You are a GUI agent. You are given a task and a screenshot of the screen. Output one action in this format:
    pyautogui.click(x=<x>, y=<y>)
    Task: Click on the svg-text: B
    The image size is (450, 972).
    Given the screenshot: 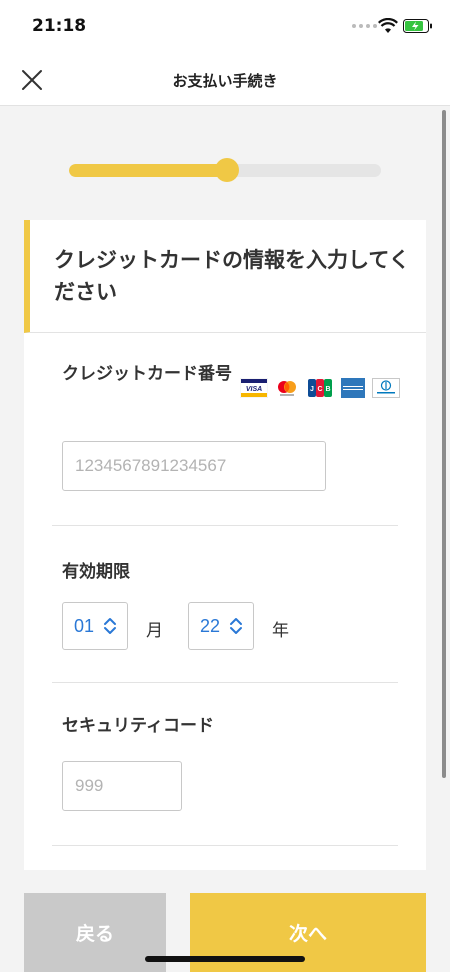 What is the action you would take?
    pyautogui.click(x=327, y=389)
    